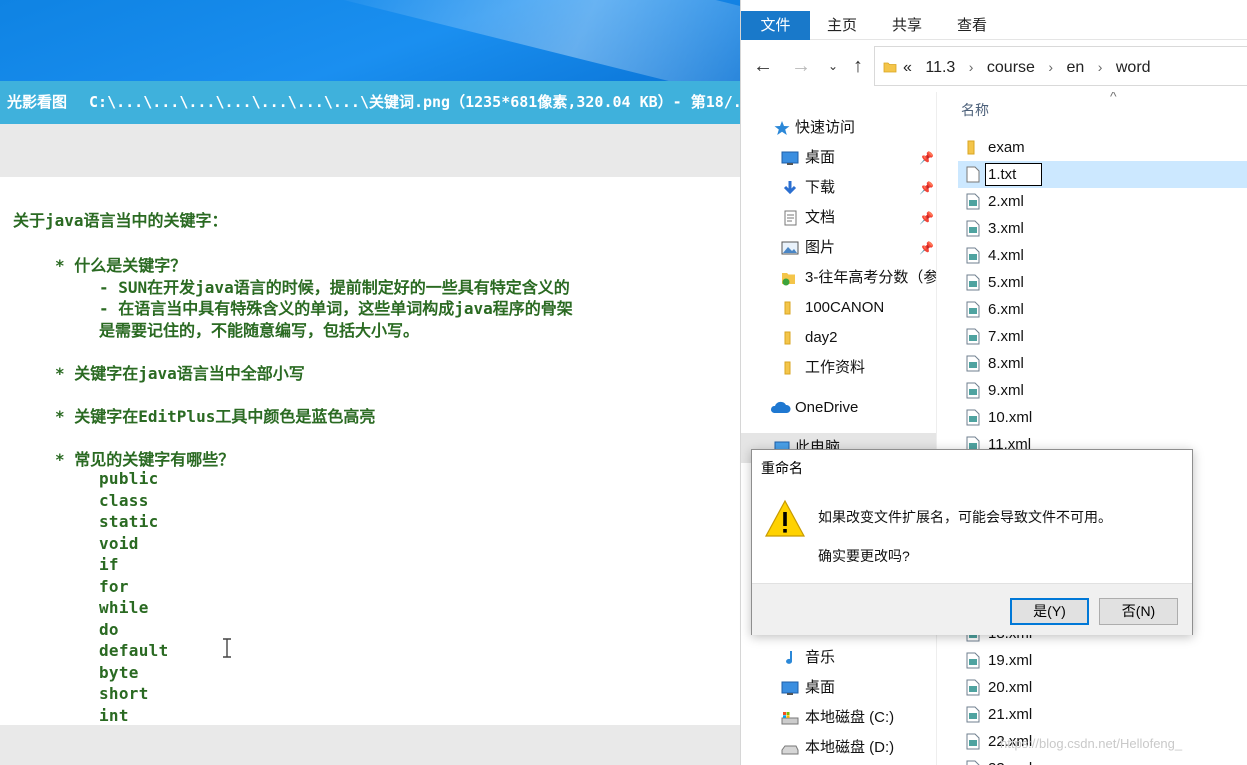 This screenshot has height=765, width=1247. I want to click on keyword-item: short, so click(124, 693).